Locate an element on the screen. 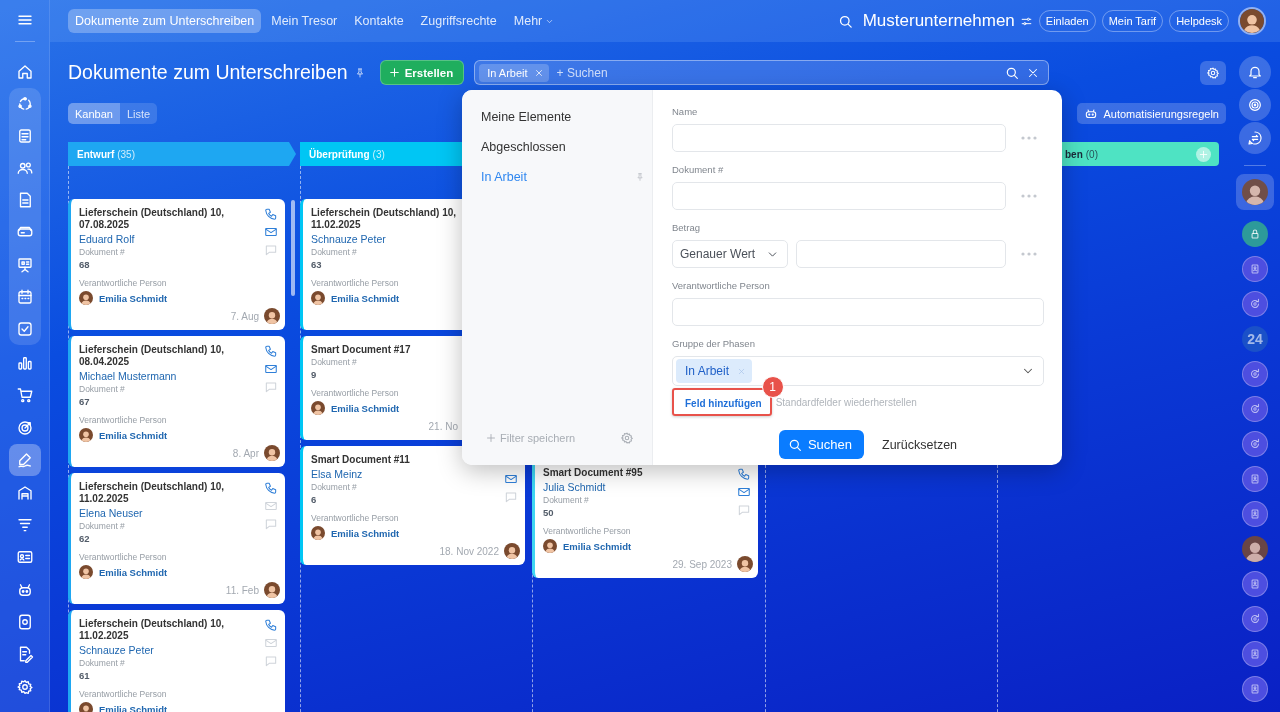 Image resolution: width=1280 pixels, height=712 pixels. scrollbar is located at coordinates (293, 248).